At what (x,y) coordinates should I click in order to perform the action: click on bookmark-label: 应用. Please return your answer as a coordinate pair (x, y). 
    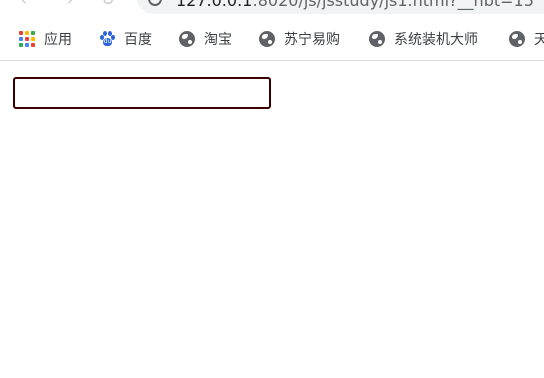
    Looking at the image, I should click on (58, 40).